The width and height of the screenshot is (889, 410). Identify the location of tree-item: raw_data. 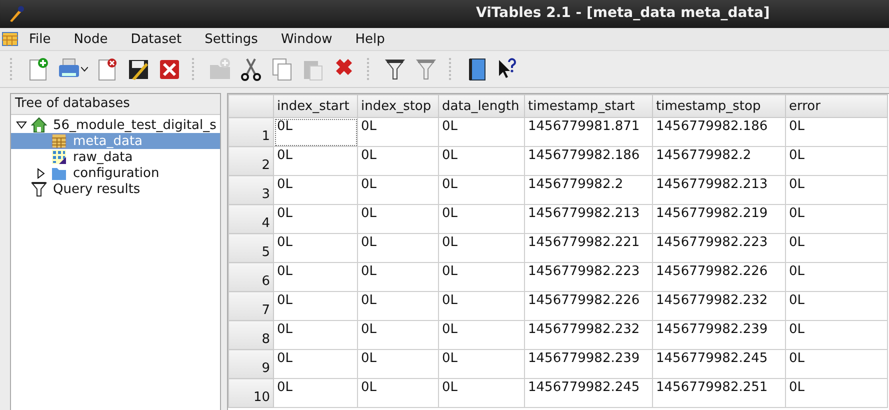
(103, 157).